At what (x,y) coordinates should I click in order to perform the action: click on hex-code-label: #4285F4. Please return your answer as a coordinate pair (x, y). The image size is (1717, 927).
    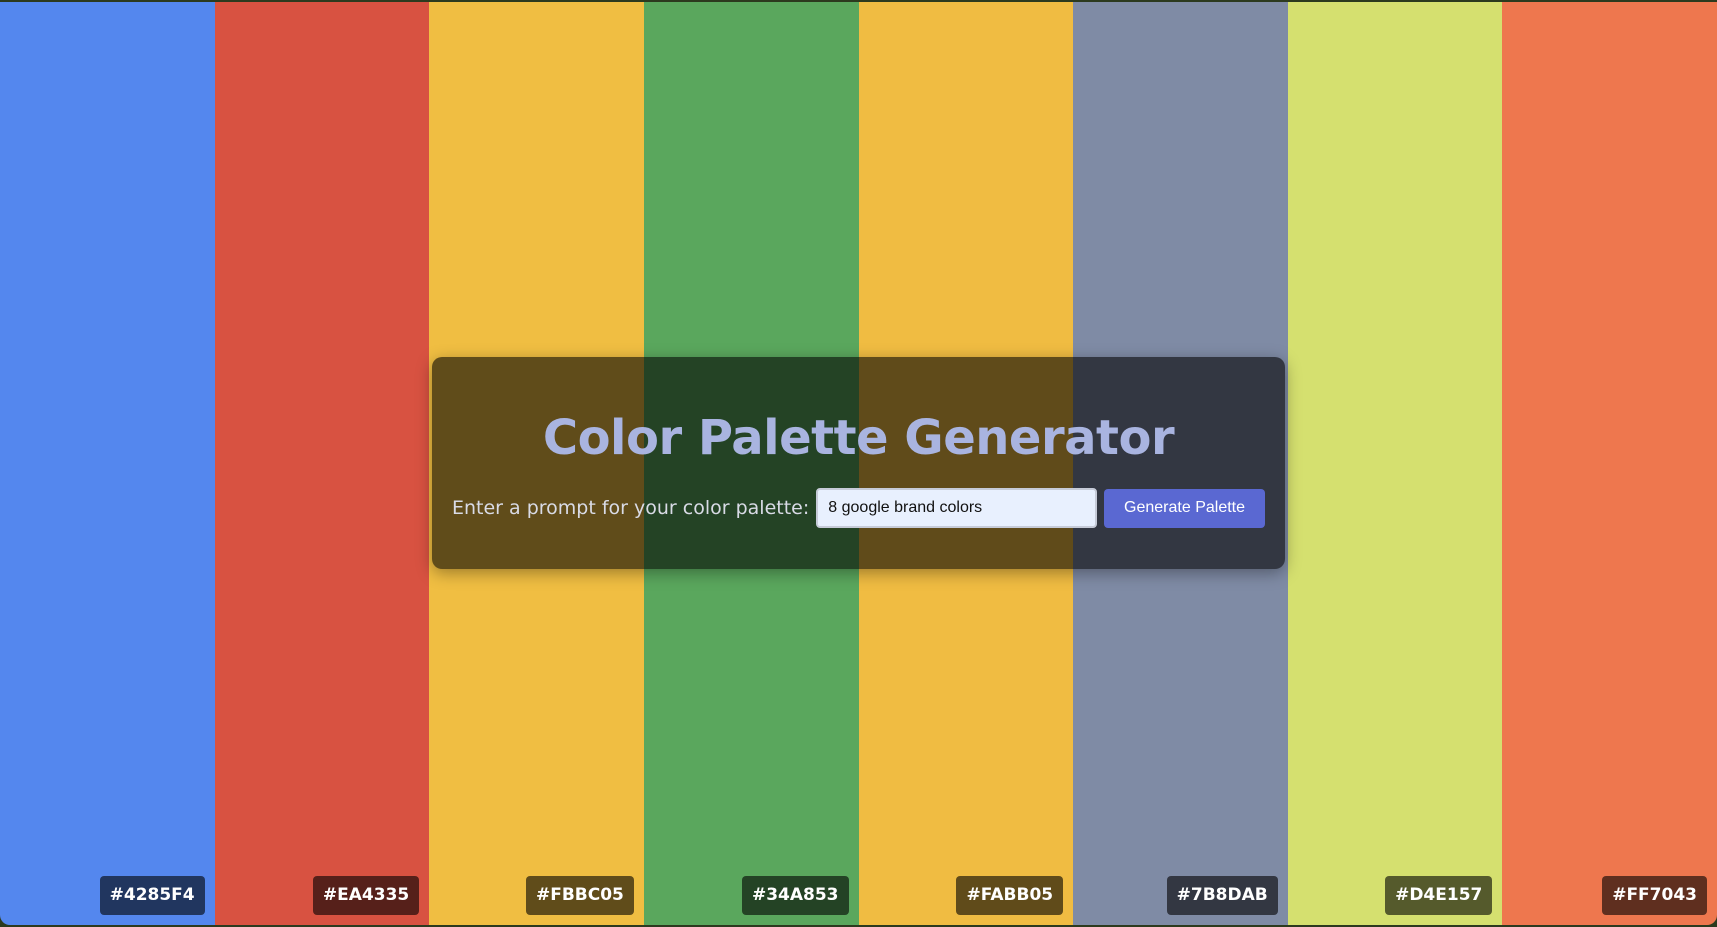
    Looking at the image, I should click on (152, 895).